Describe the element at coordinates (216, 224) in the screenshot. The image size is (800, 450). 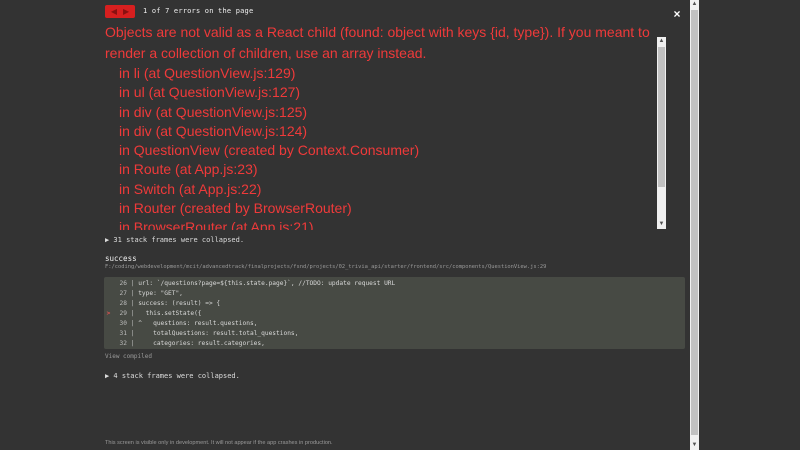
I see `component-stack-line: in BrowserRouter (at App.js:21)` at that location.